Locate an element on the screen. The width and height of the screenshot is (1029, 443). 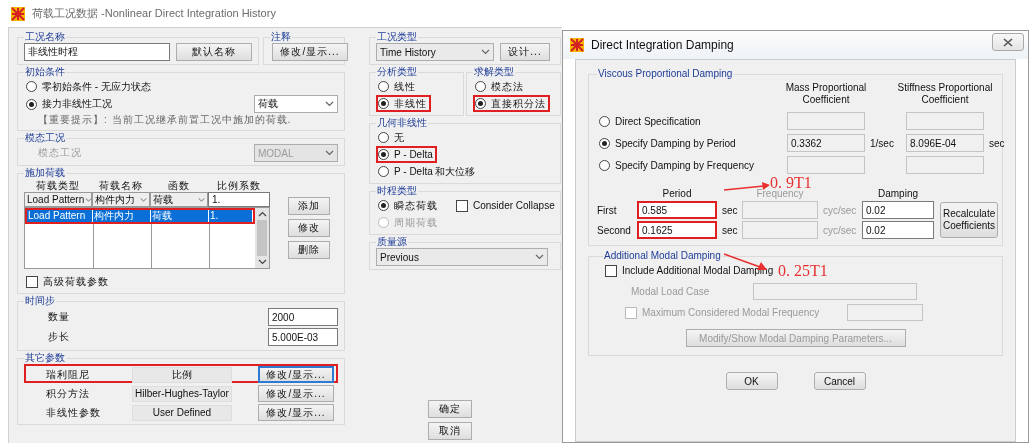
button: 取消 is located at coordinates (450, 431).